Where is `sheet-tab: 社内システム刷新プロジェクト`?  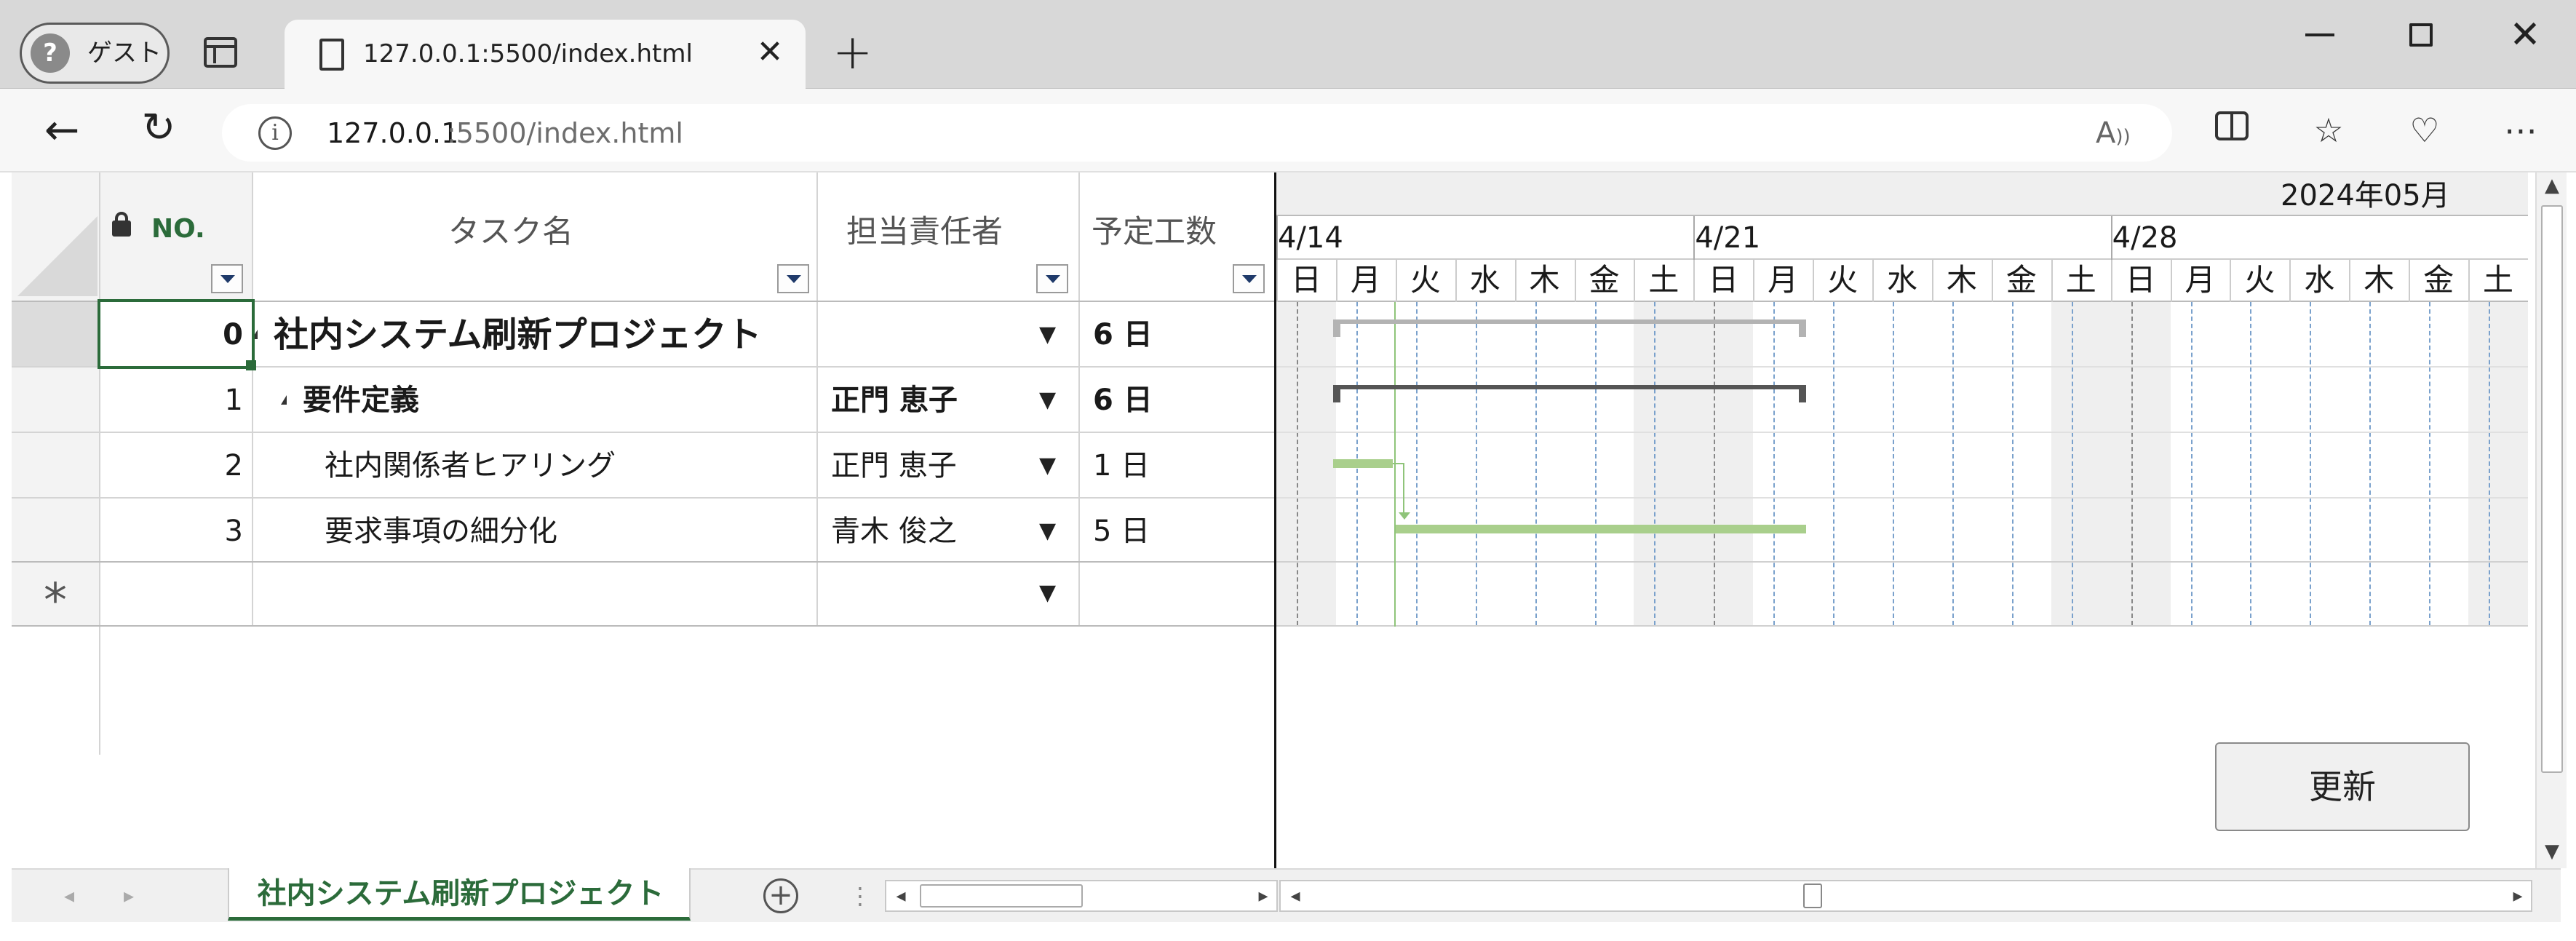
sheet-tab: 社内システム刷新プロジェクト is located at coordinates (459, 894).